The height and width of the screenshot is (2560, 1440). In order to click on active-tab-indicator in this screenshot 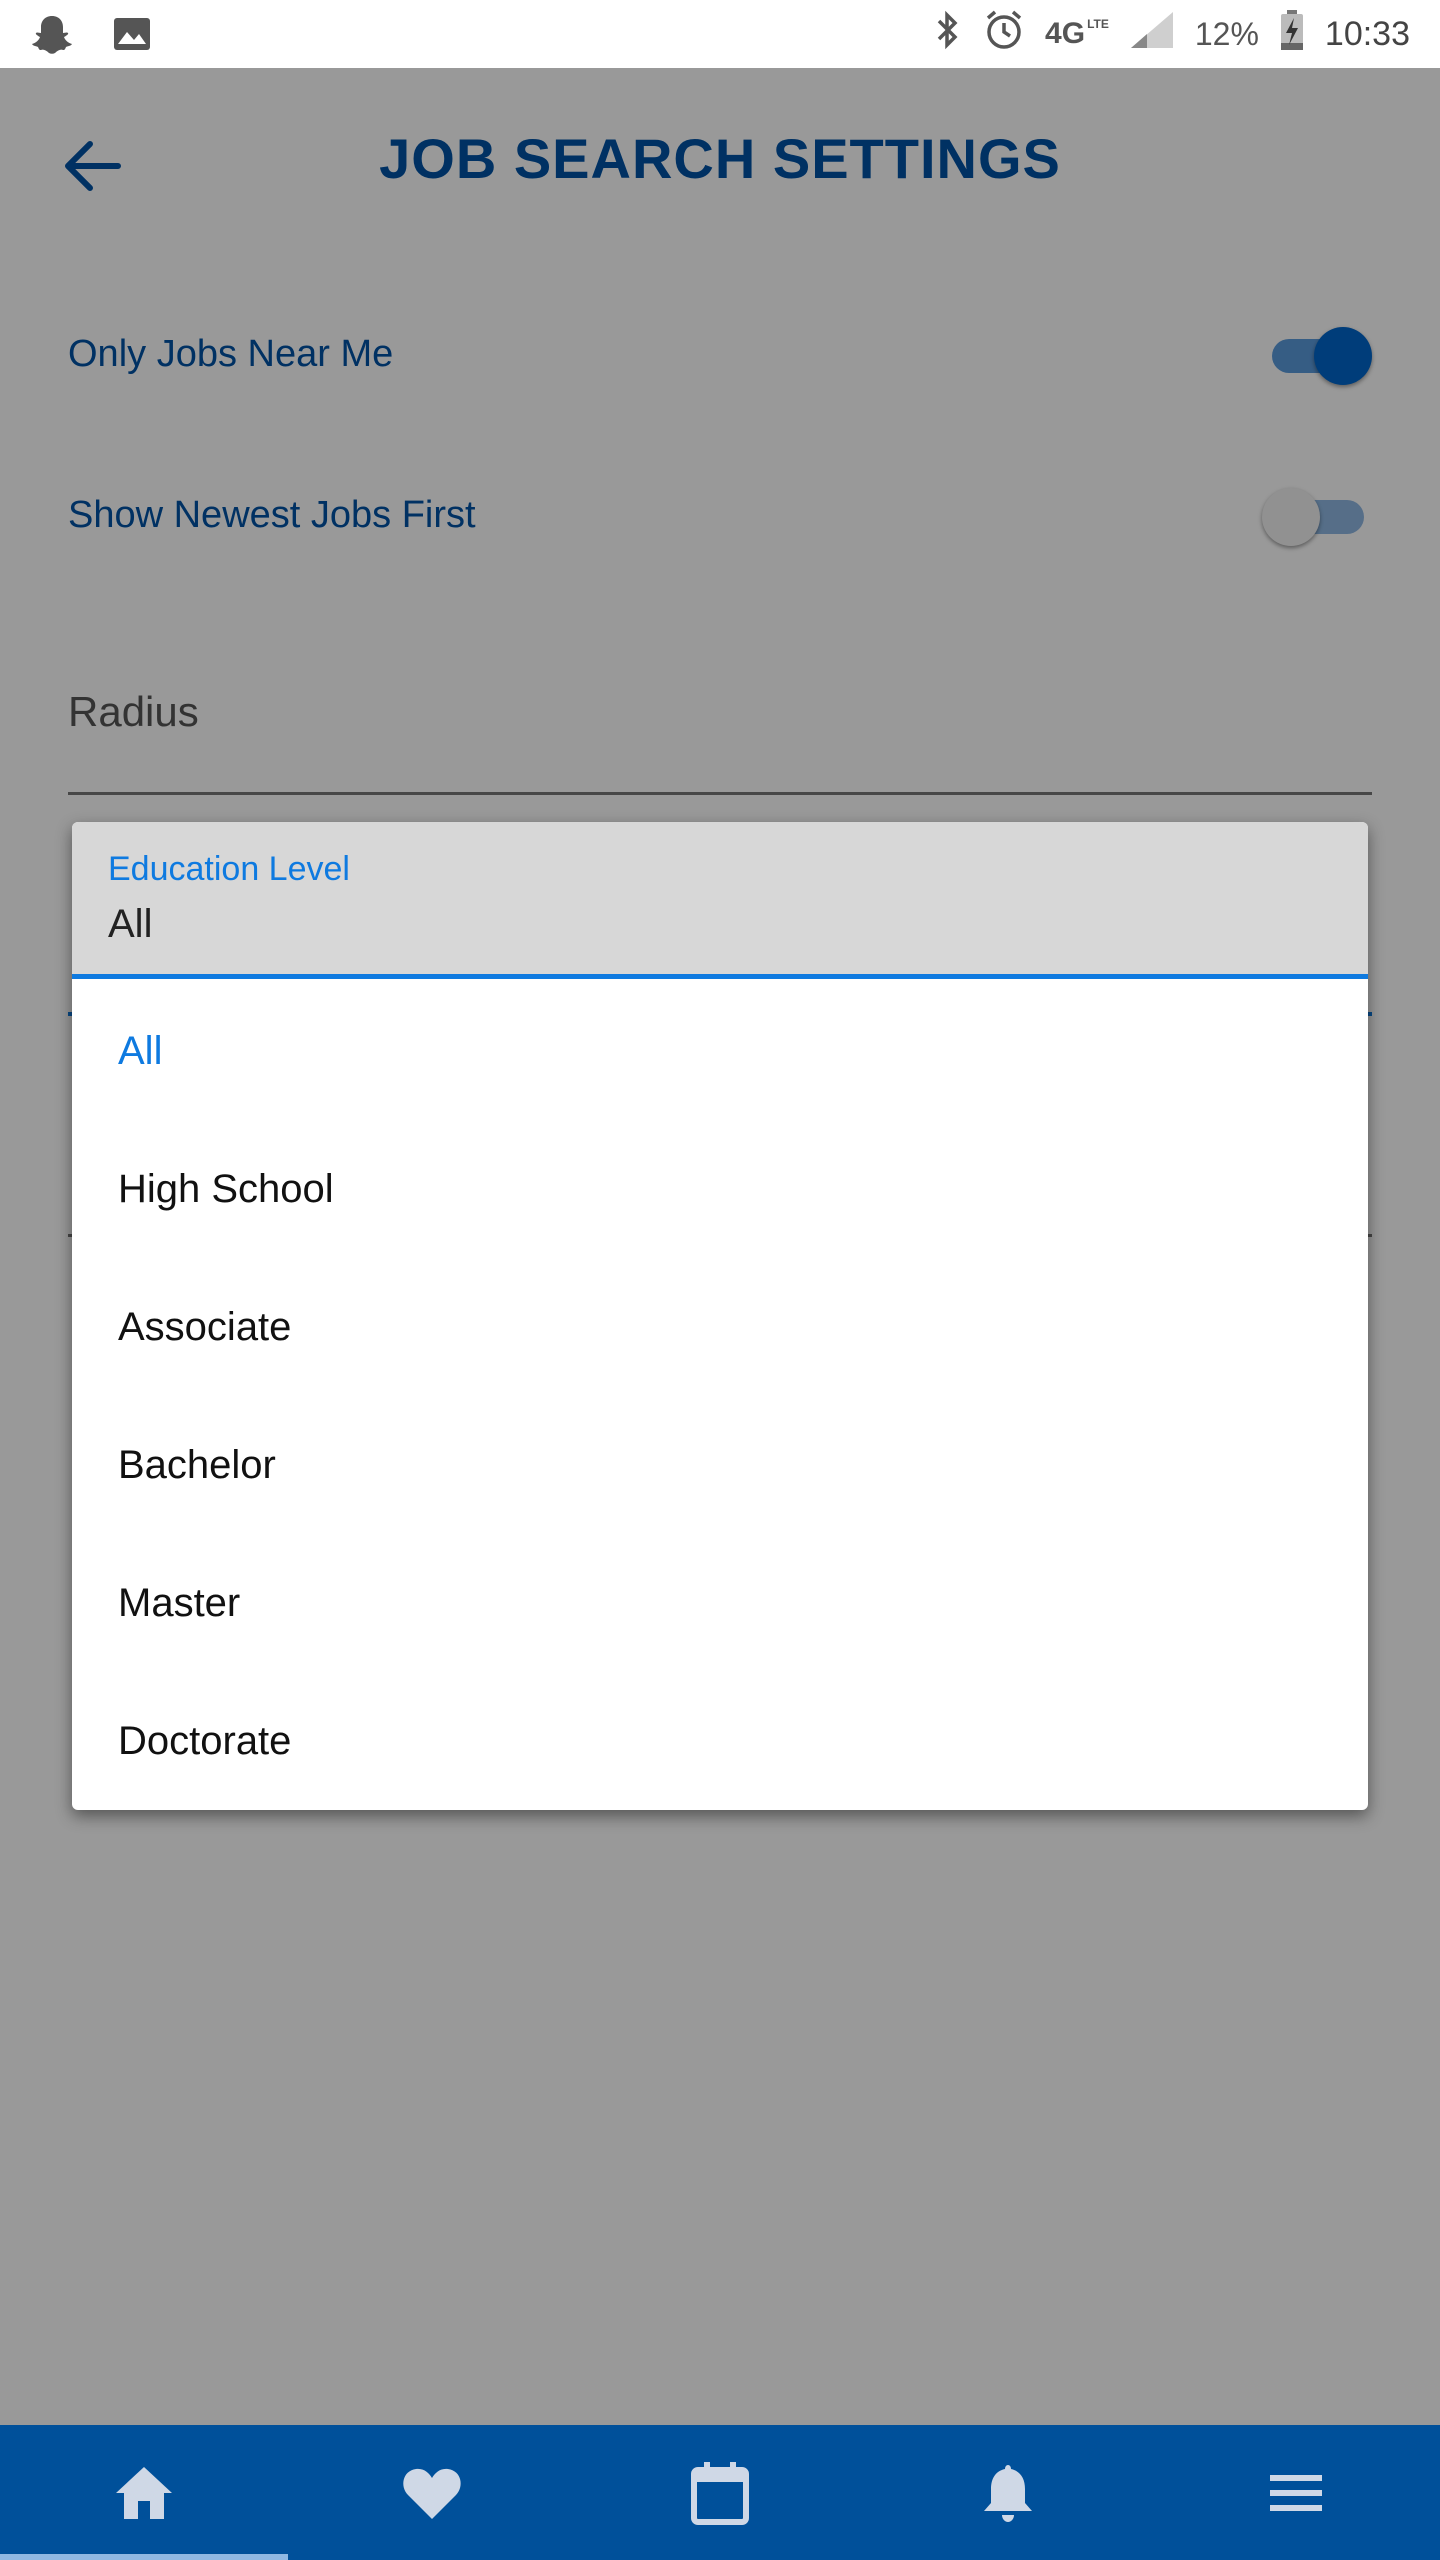, I will do `click(144, 2557)`.